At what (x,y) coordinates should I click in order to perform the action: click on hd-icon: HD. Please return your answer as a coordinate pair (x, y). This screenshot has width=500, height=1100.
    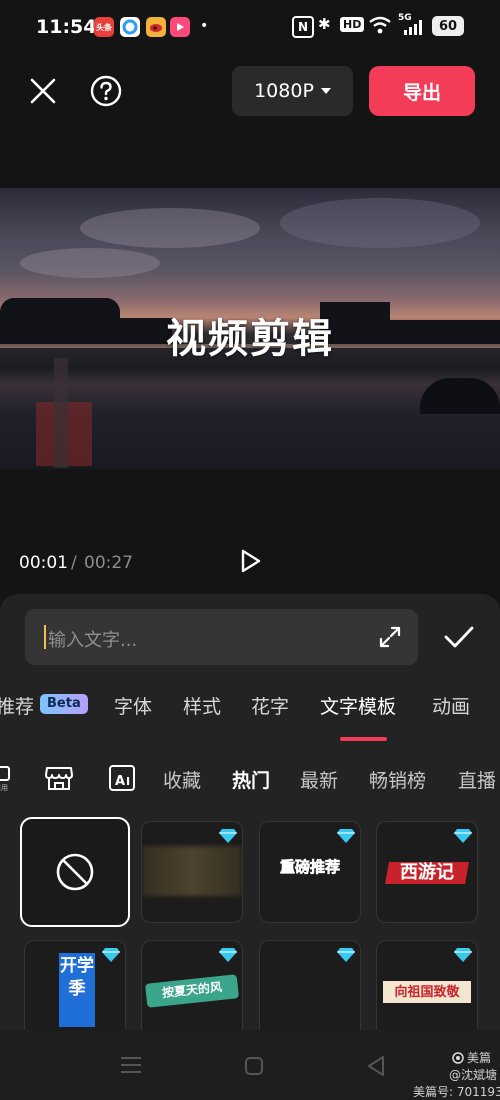
    Looking at the image, I should click on (352, 24).